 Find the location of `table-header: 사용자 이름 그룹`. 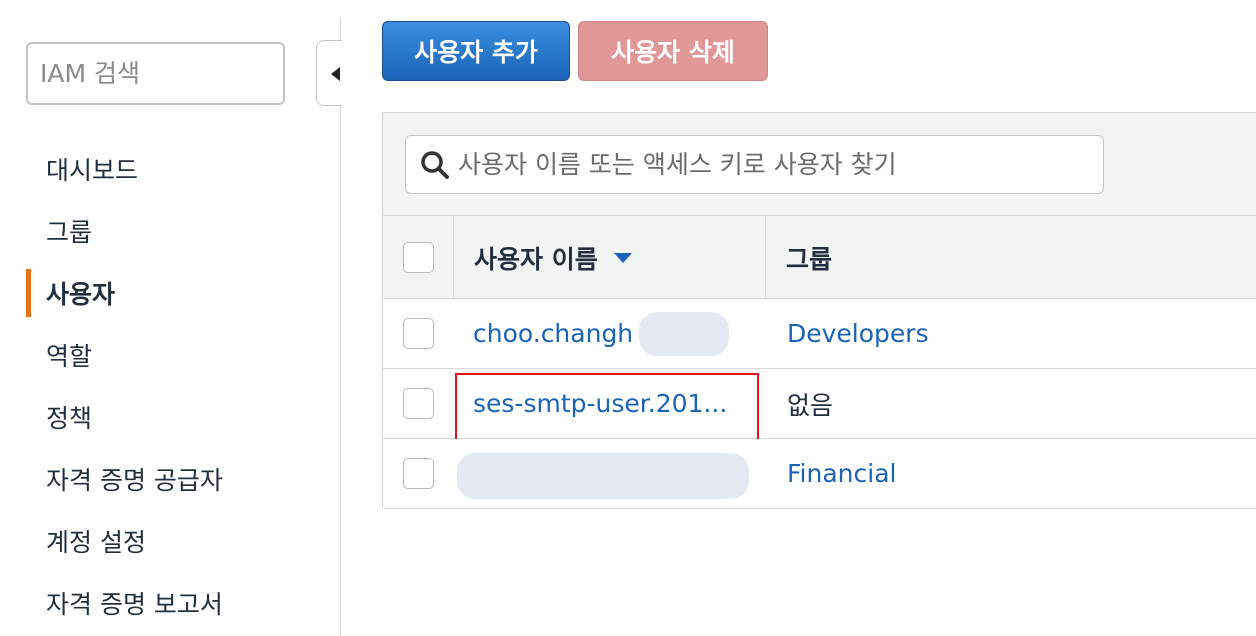

table-header: 사용자 이름 그룹 is located at coordinates (819, 257).